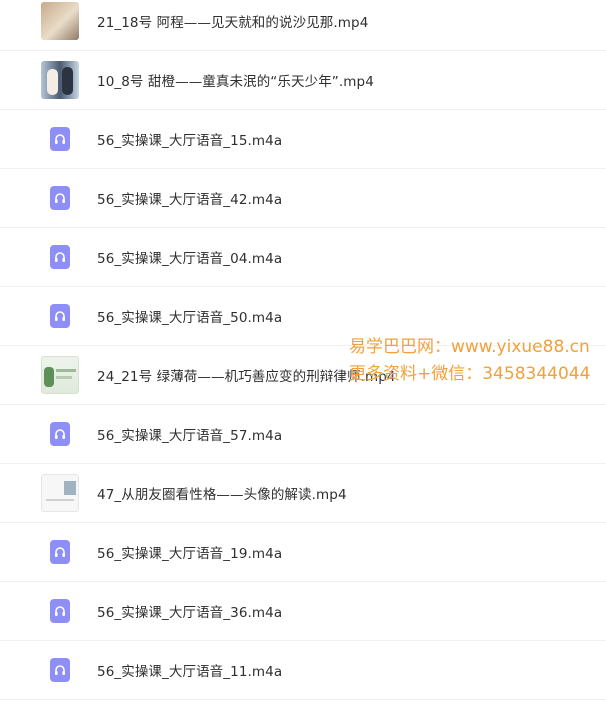 The height and width of the screenshot is (712, 606). Describe the element at coordinates (303, 139) in the screenshot. I see `list-item: 56_实操课_大厅语音_15.m4a` at that location.